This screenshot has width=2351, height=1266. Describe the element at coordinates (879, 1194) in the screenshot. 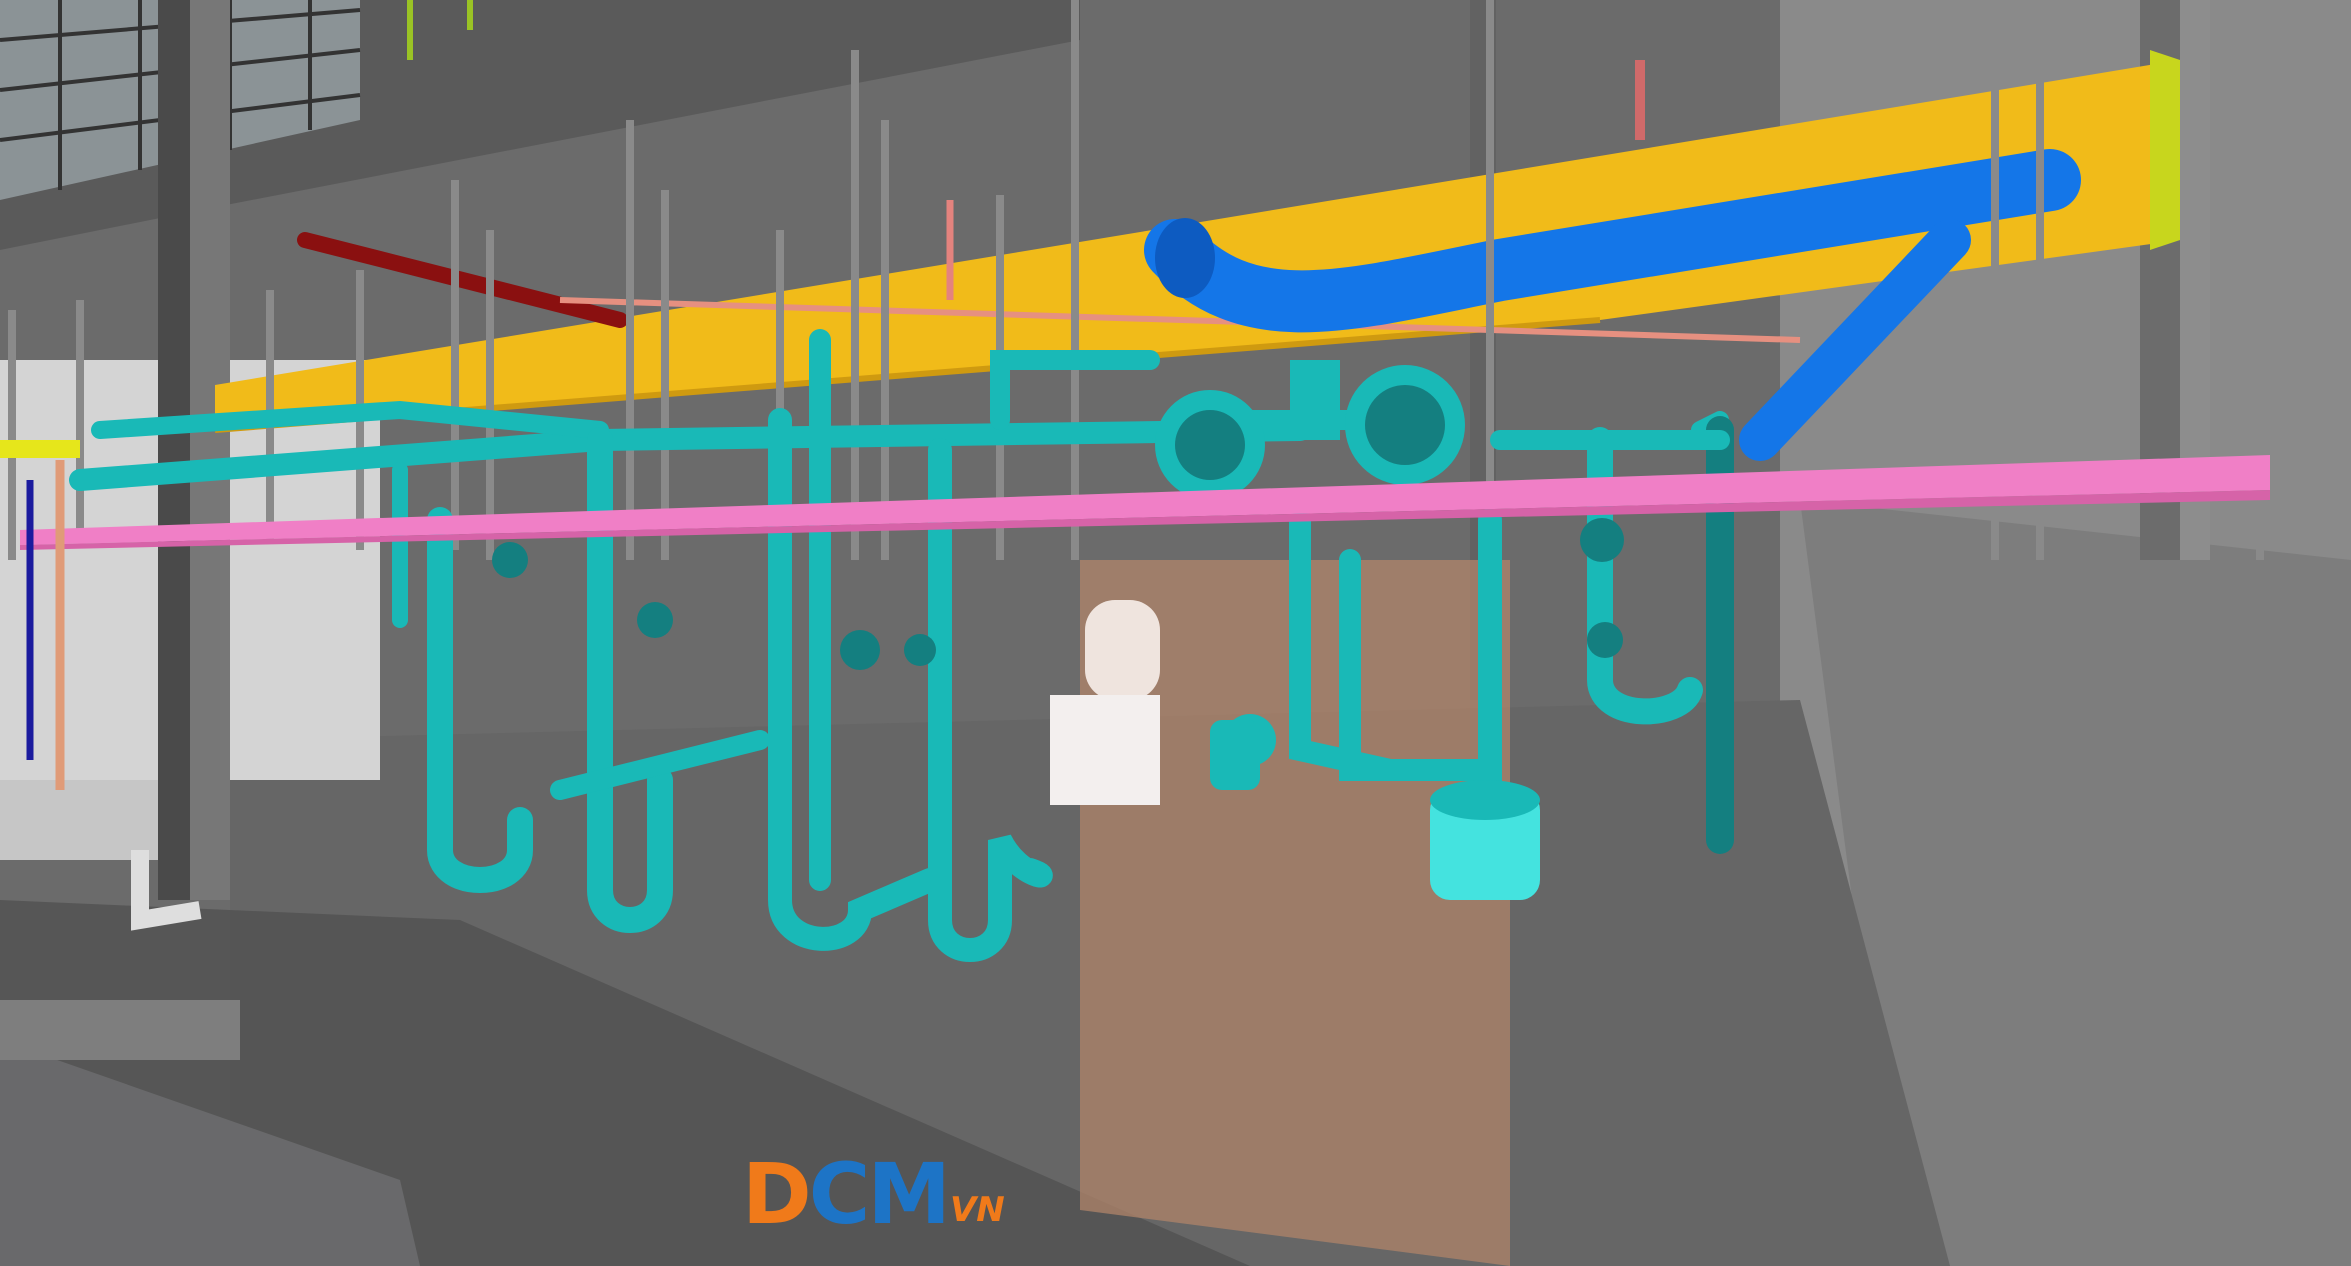

I see `logo-cm: CM` at that location.